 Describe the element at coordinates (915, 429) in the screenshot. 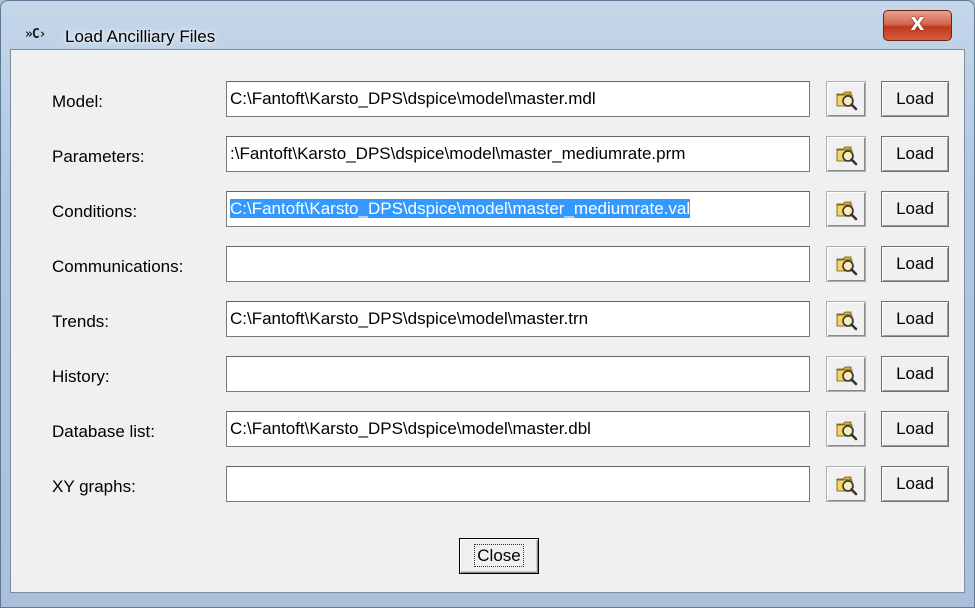

I see `database-list-load-button: Load` at that location.